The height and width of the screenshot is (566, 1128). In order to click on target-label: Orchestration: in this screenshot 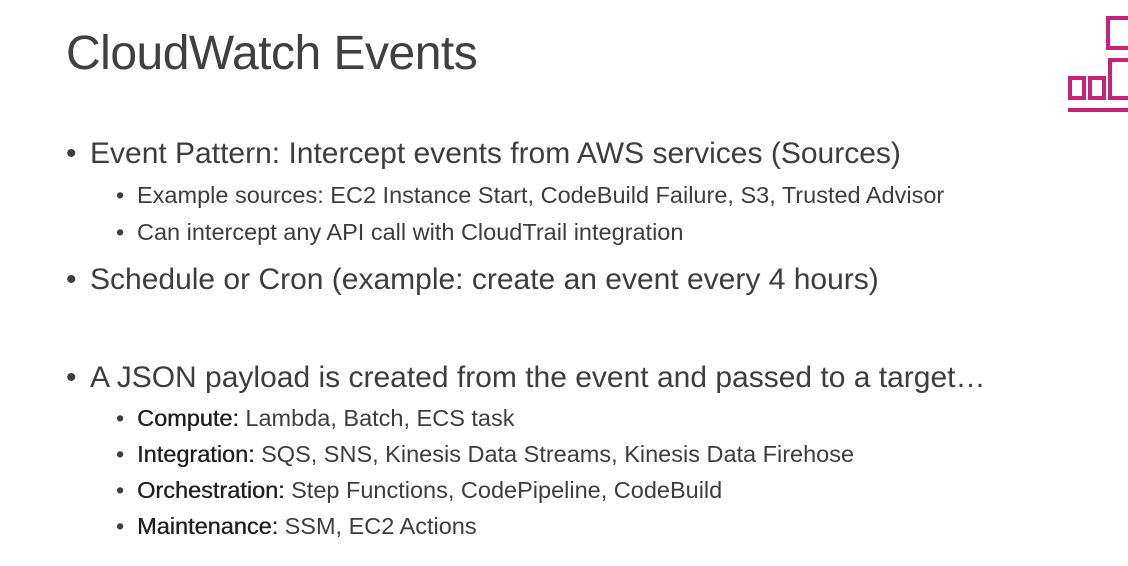, I will do `click(211, 490)`.